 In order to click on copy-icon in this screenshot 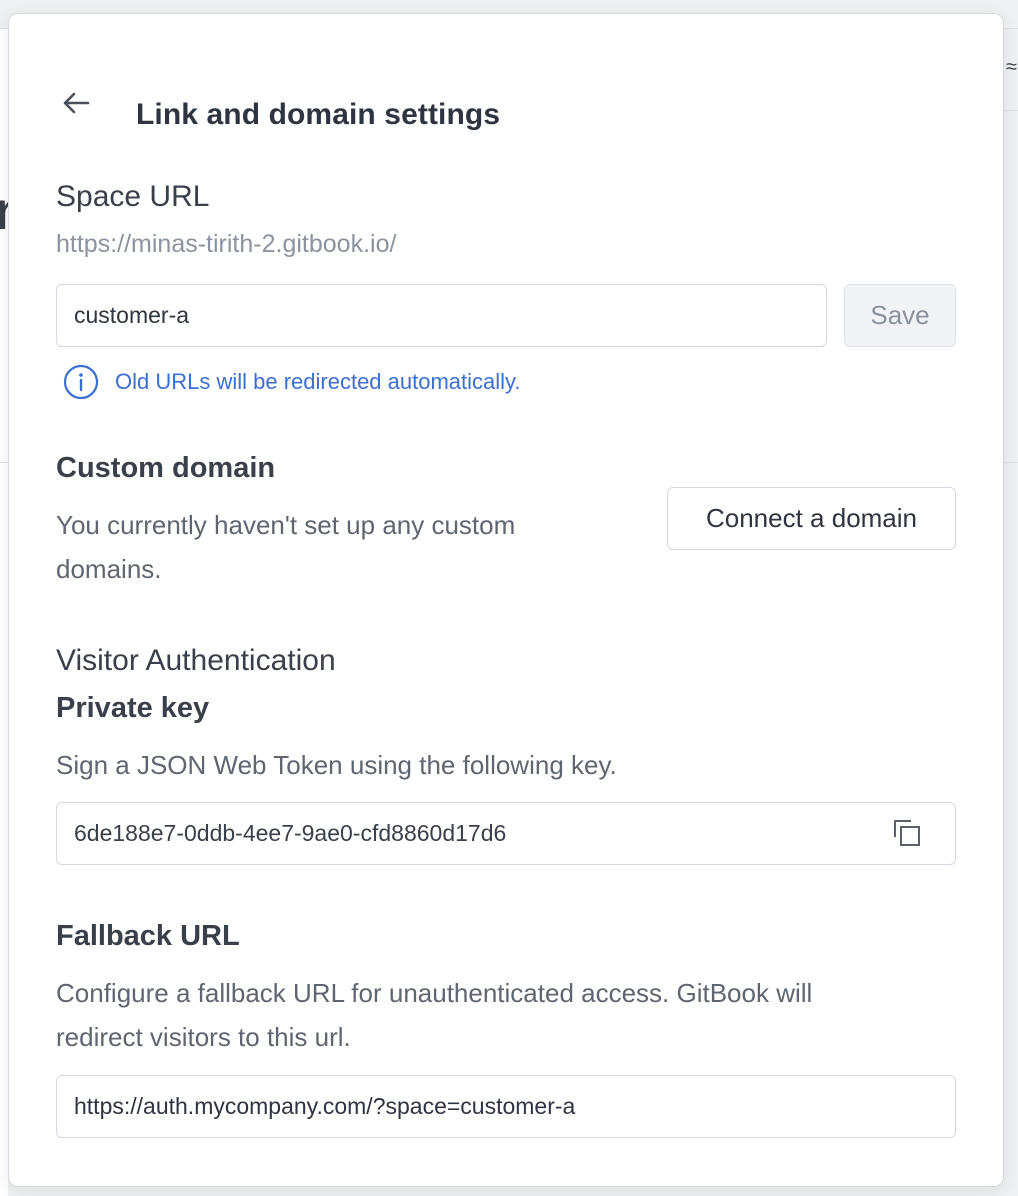, I will do `click(907, 833)`.